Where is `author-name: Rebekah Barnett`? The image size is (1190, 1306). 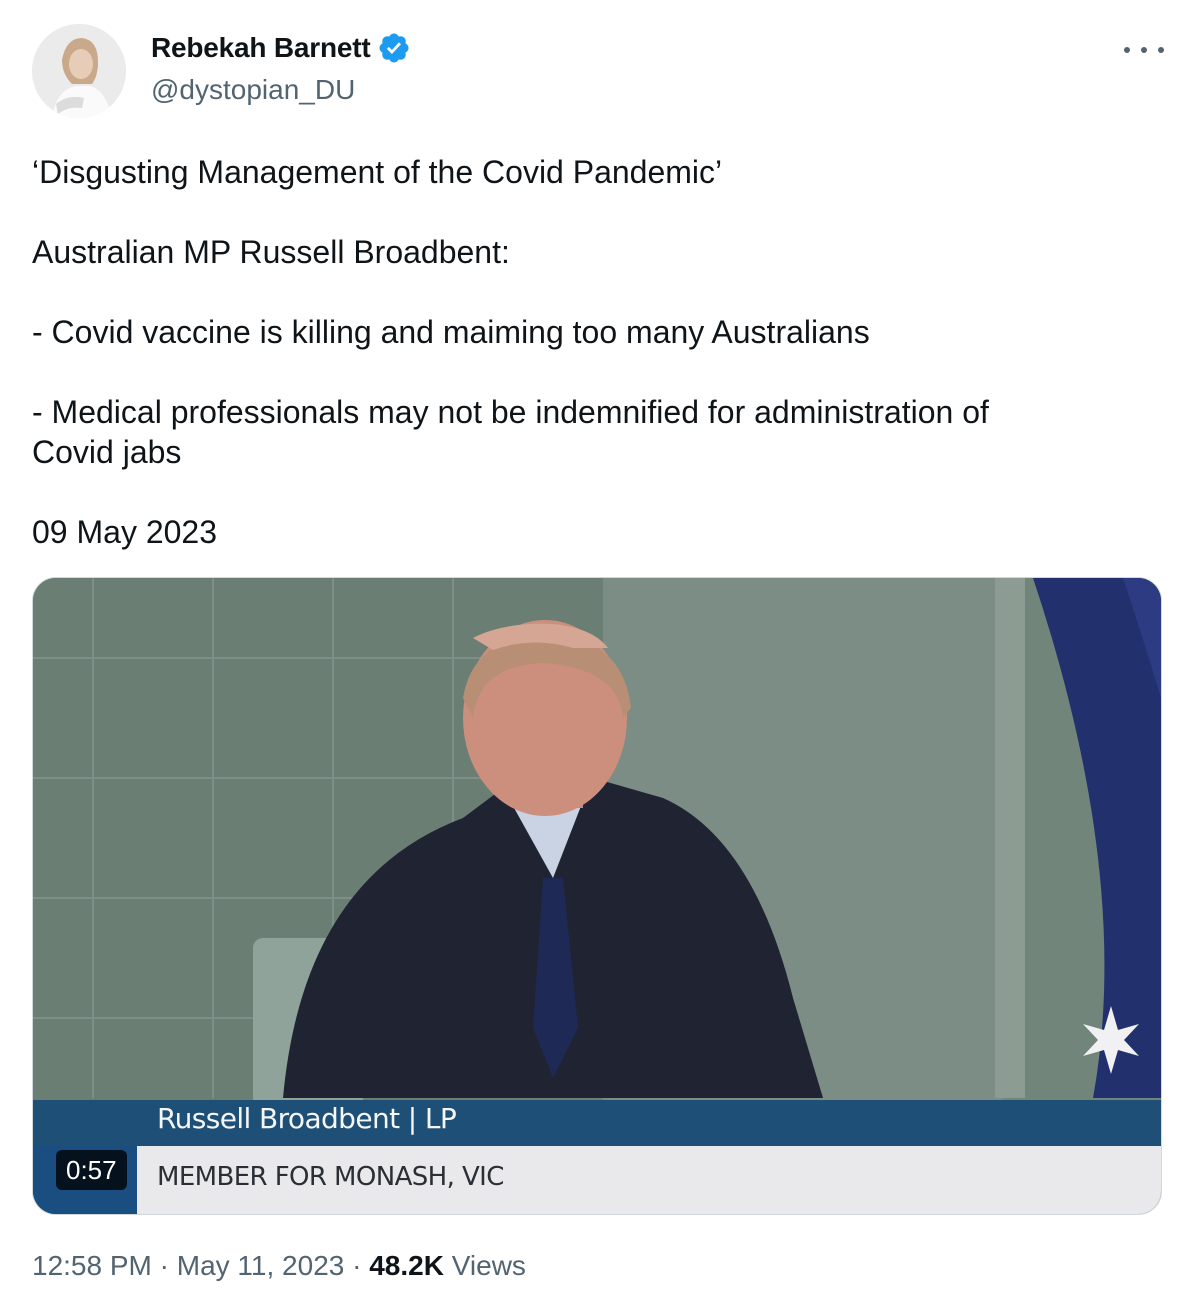 author-name: Rebekah Barnett is located at coordinates (261, 48).